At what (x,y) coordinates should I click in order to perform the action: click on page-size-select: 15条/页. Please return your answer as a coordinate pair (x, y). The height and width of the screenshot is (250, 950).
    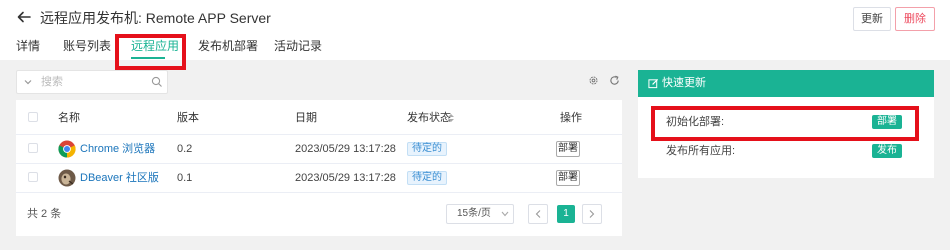
    Looking at the image, I should click on (480, 214).